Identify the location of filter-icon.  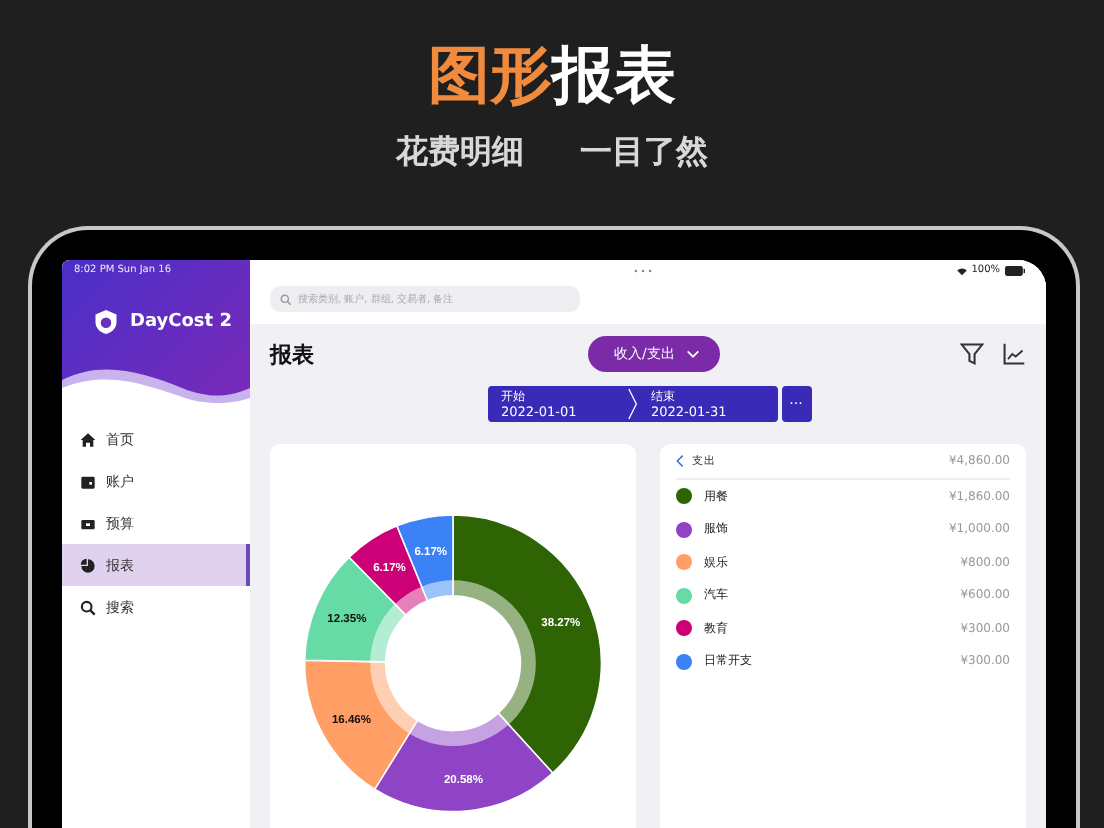
(972, 354).